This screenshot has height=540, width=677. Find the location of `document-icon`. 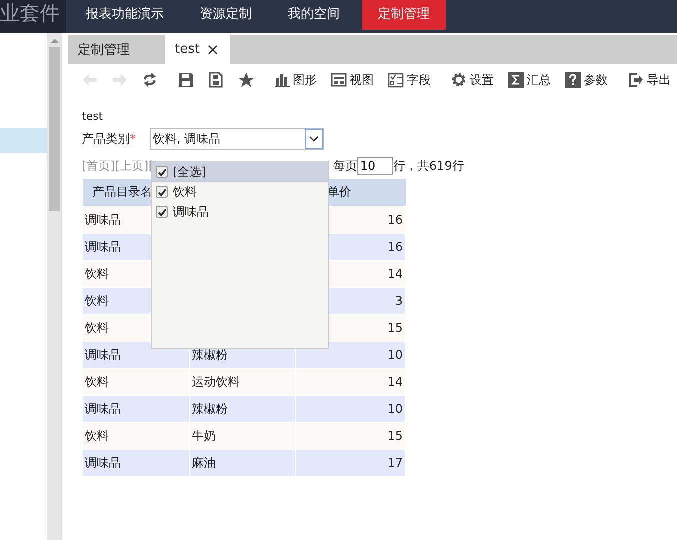

document-icon is located at coordinates (216, 80).